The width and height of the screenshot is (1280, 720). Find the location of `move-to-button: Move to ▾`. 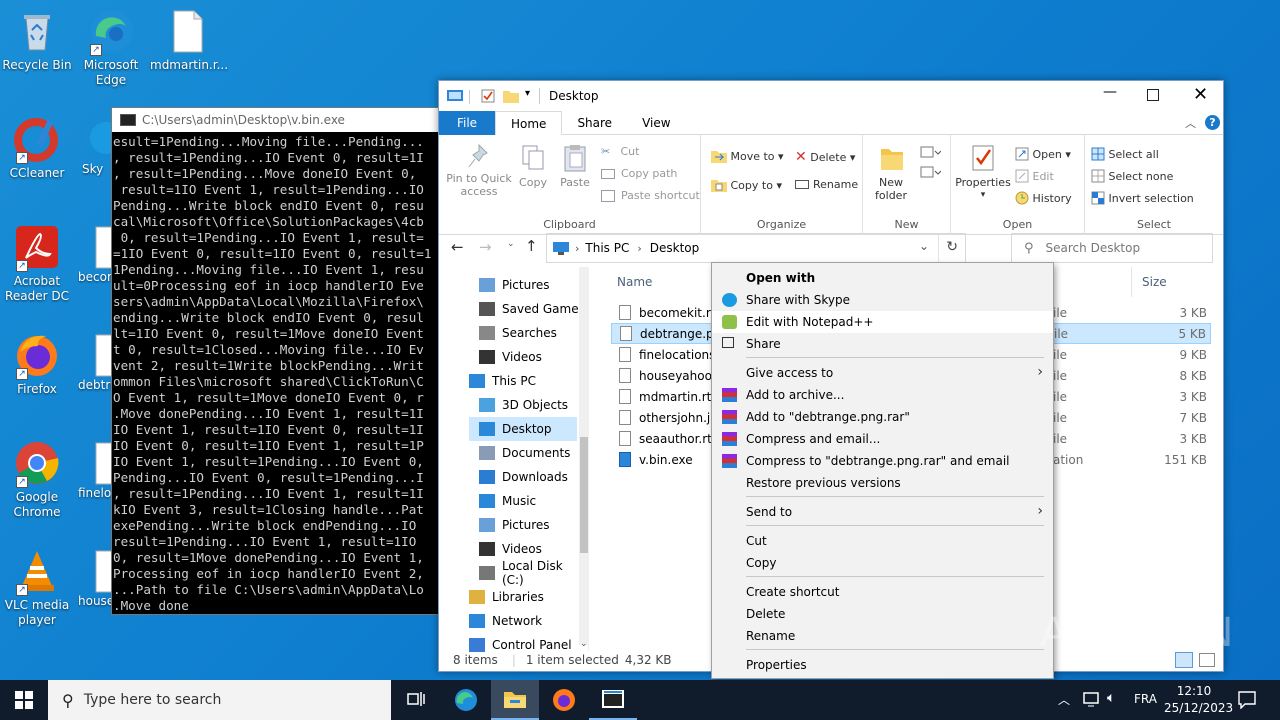

move-to-button: Move to ▾ is located at coordinates (747, 156).